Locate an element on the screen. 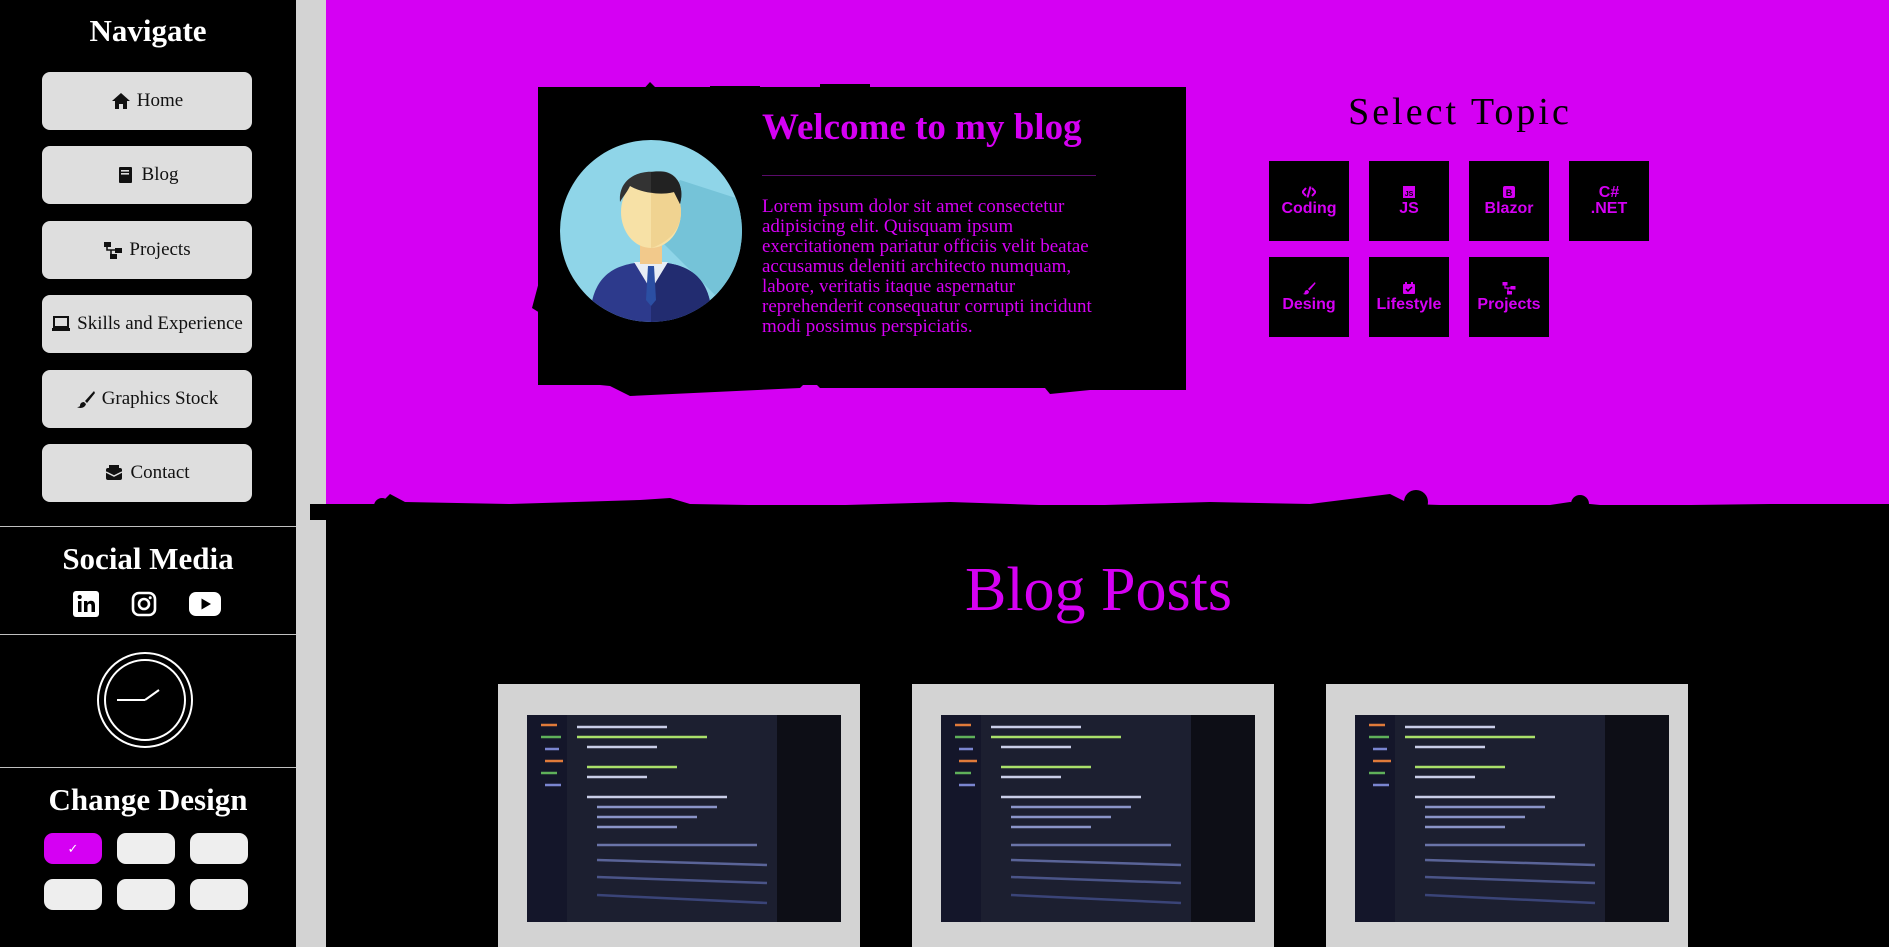  topic-coding-button: Coding is located at coordinates (1309, 201).